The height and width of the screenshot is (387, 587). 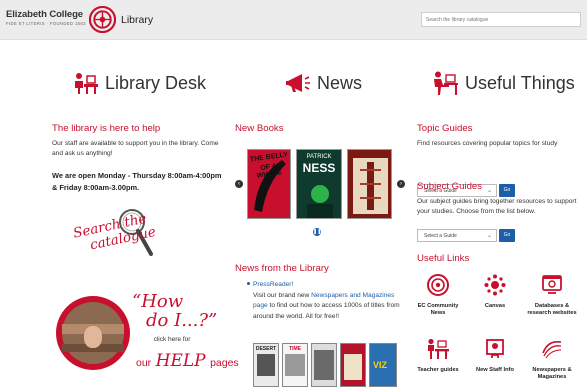 I want to click on topic-guides-heading: Topic Guides, so click(x=445, y=128).